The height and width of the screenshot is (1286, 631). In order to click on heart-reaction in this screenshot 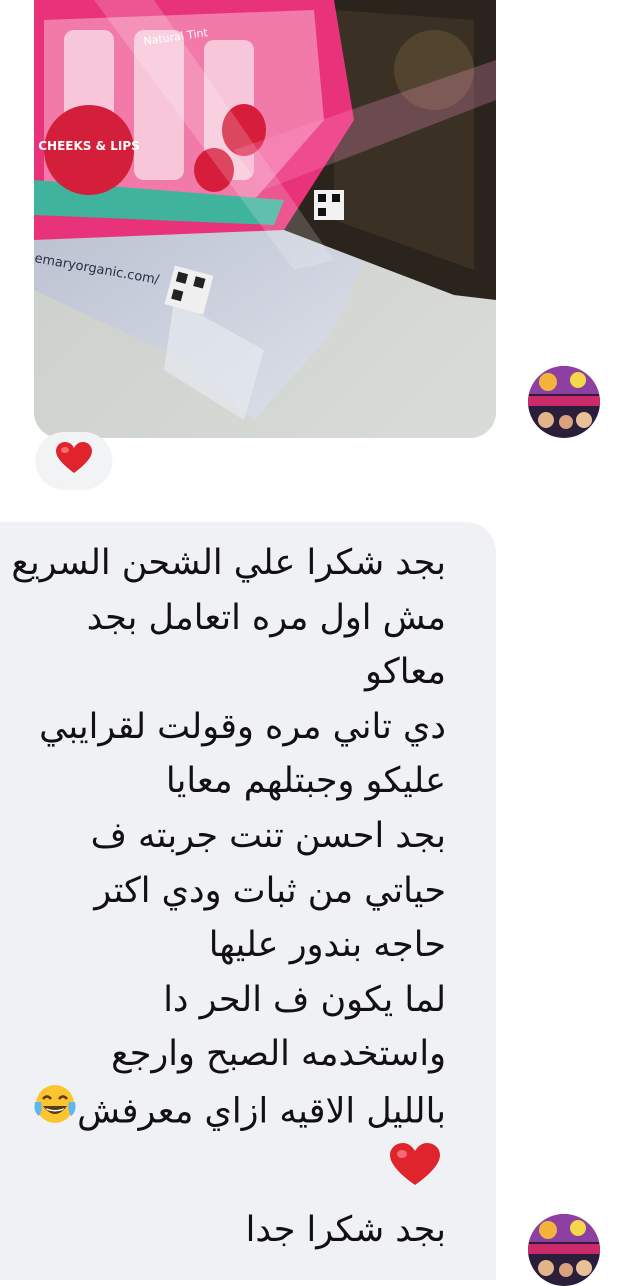, I will do `click(74, 460)`.